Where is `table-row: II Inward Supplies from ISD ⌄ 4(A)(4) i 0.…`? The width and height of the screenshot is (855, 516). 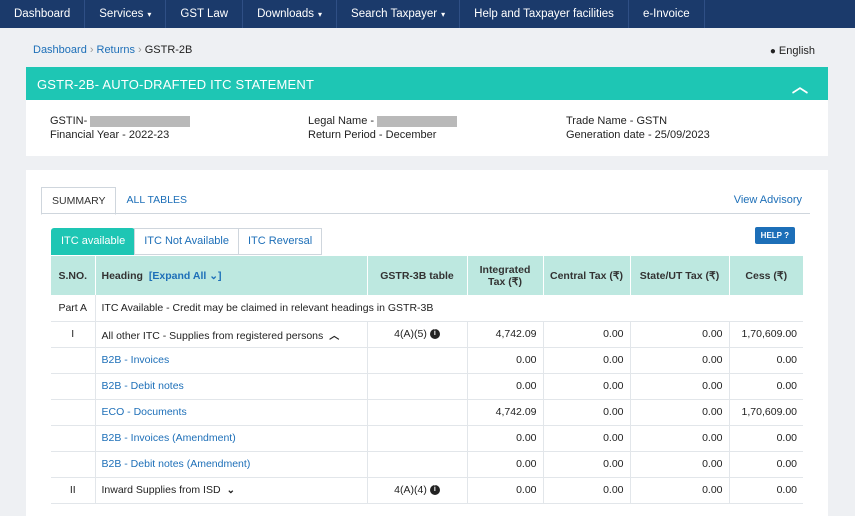
table-row: II Inward Supplies from ISD ⌄ 4(A)(4) i 0.… is located at coordinates (427, 490).